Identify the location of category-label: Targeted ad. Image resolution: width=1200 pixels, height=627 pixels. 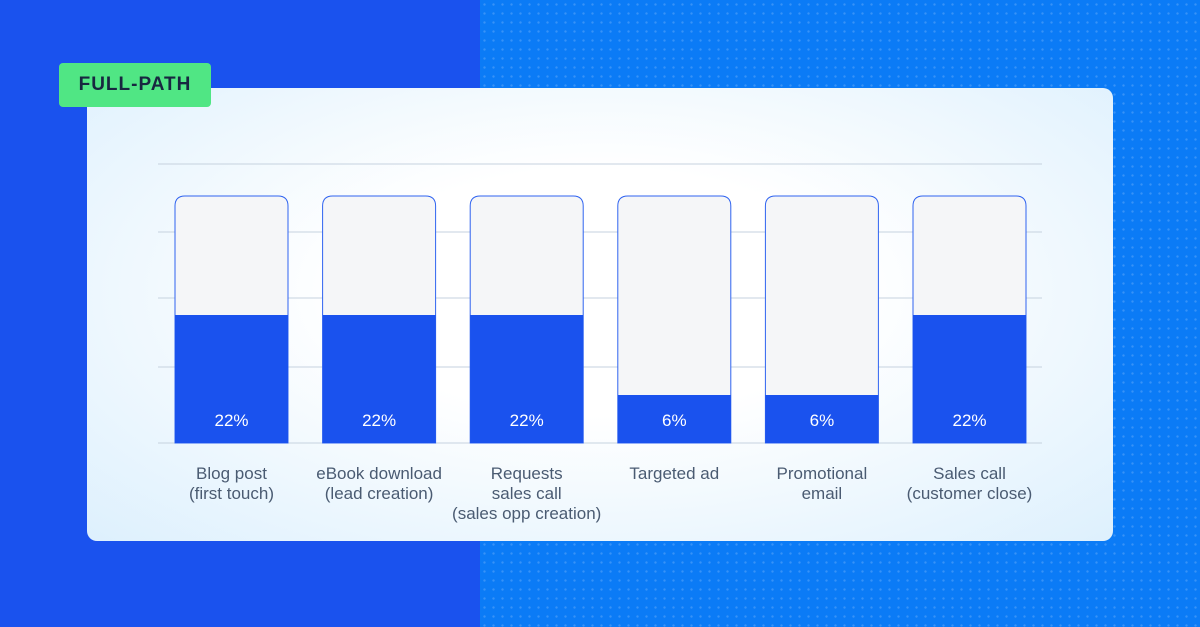
(674, 473).